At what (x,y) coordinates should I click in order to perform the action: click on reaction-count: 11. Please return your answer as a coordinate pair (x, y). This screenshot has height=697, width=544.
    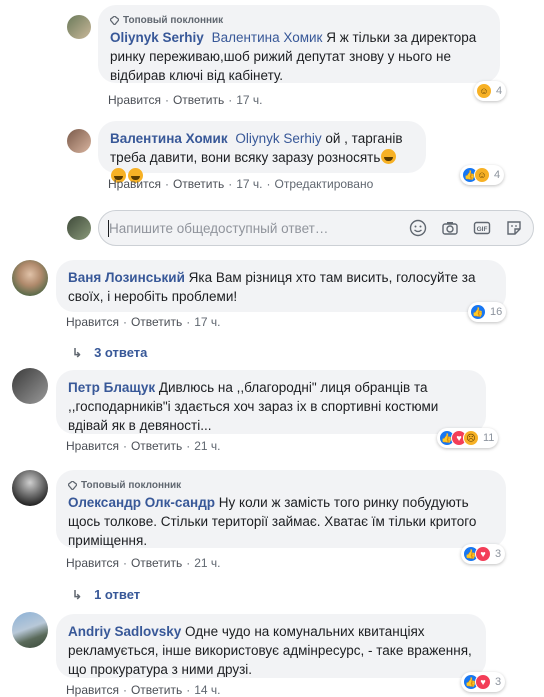
    Looking at the image, I should click on (489, 438).